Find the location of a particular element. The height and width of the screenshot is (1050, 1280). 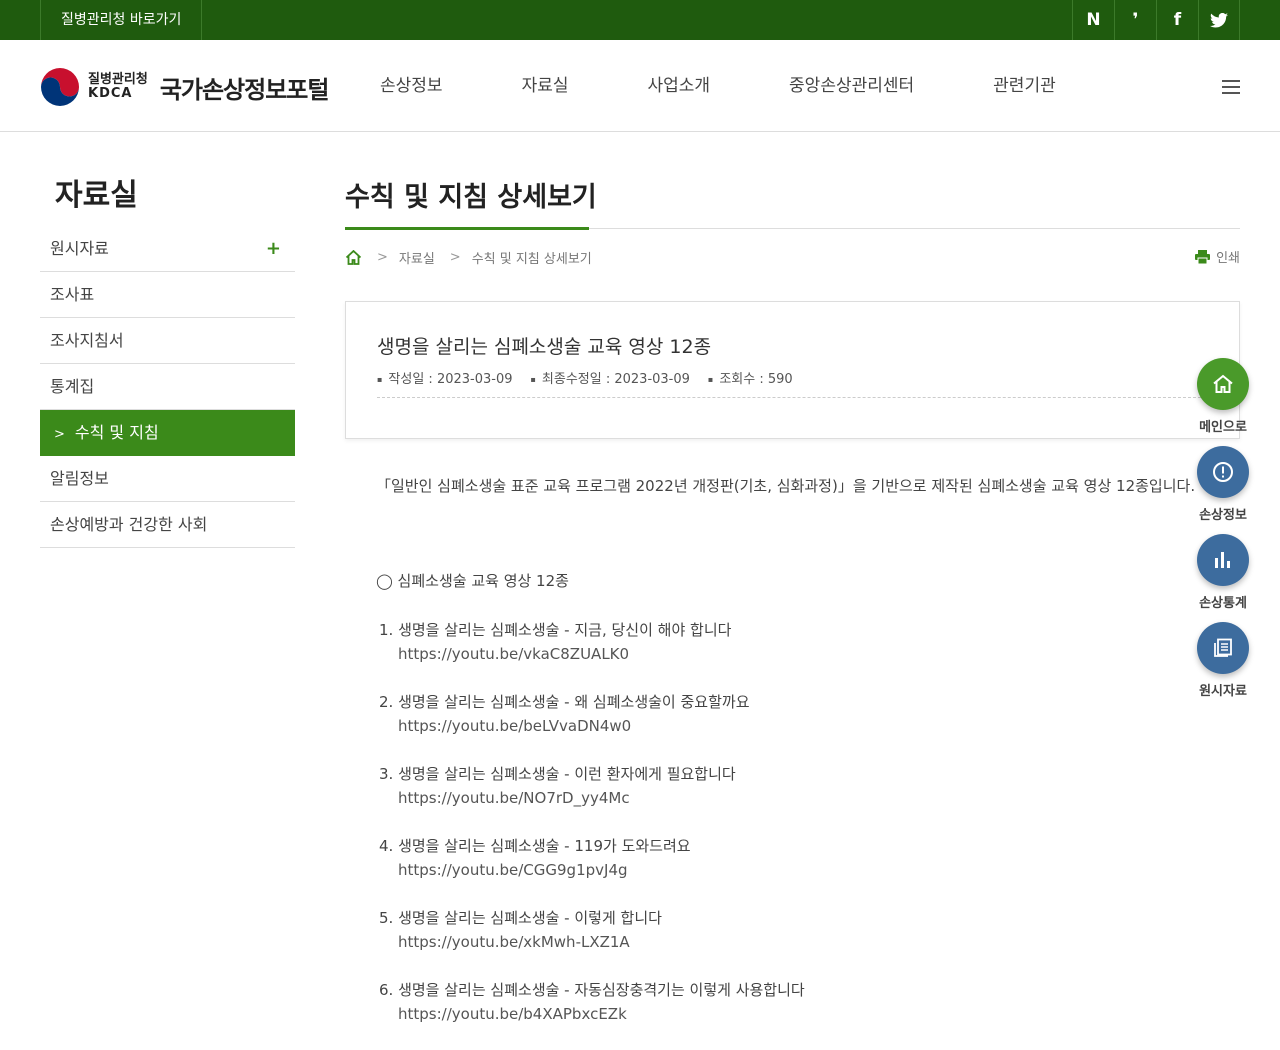

naver-blog-icon: N is located at coordinates (1093, 20).